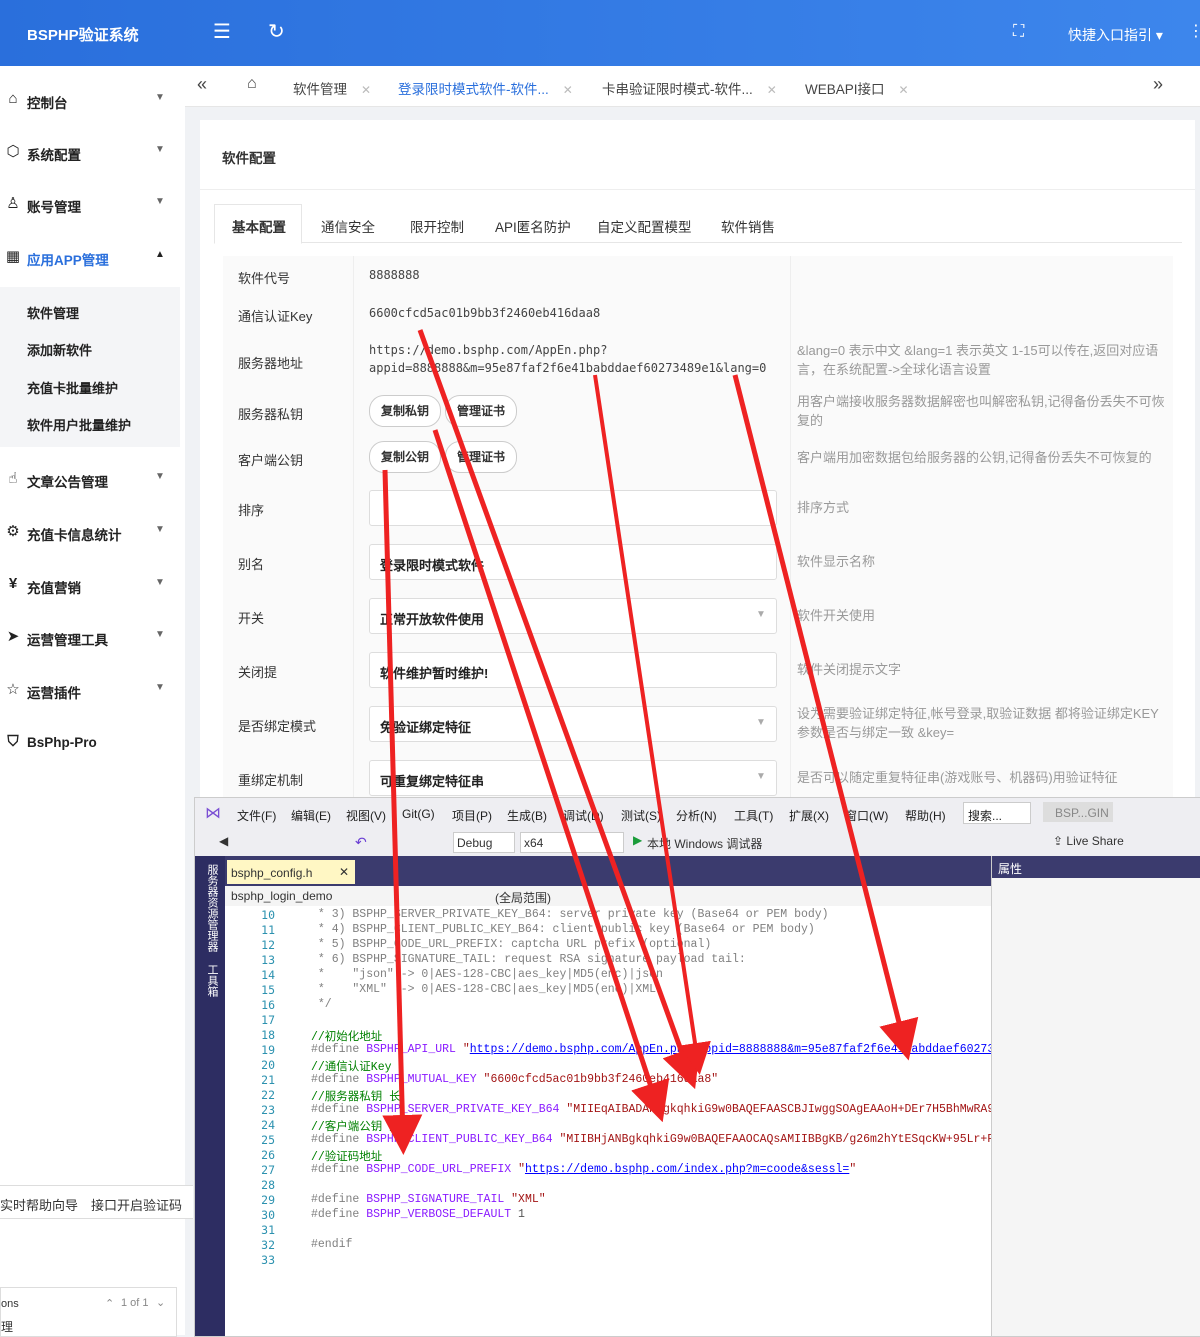 The height and width of the screenshot is (1337, 1200). What do you see at coordinates (72, 387) in the screenshot?
I see `submenu-item-card-batch: 充值卡批量维护` at bounding box center [72, 387].